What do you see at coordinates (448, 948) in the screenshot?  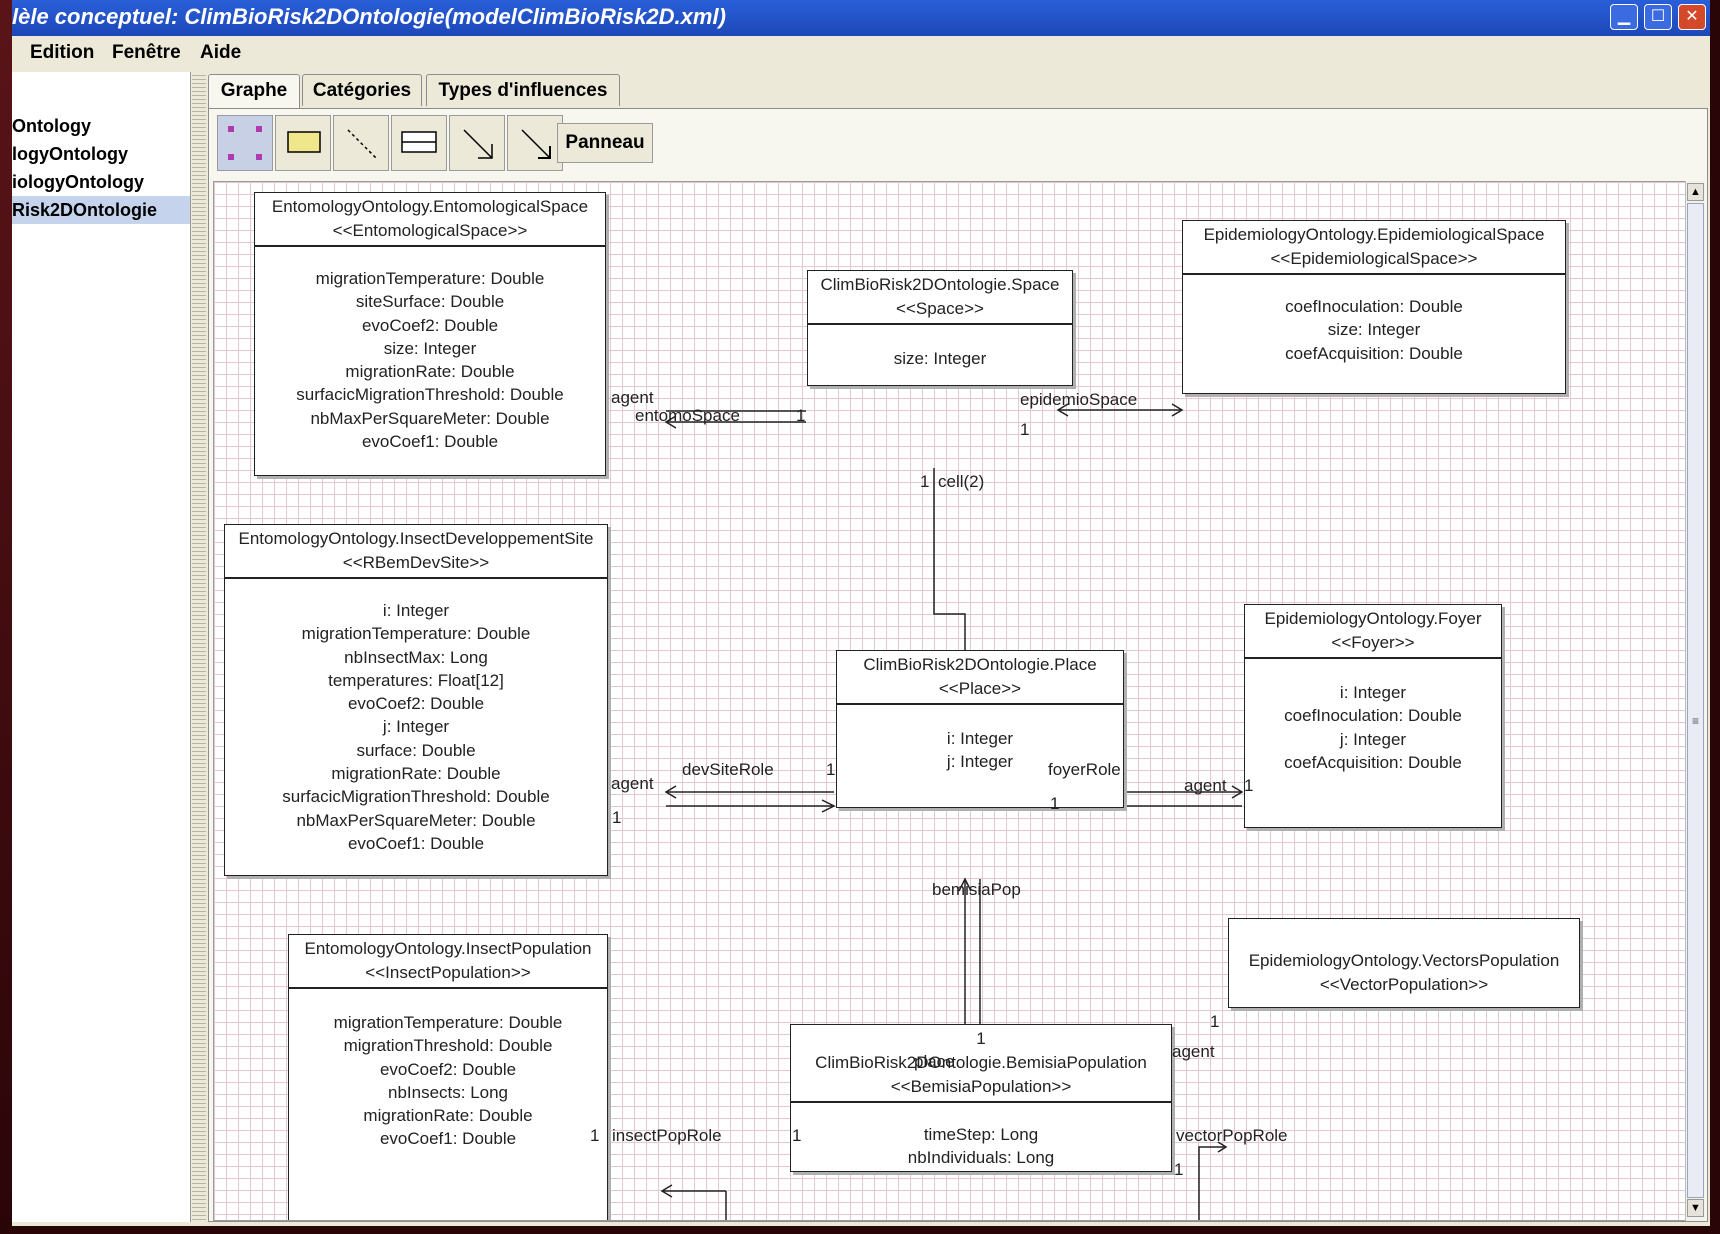 I see `class-name: EntomologyOntology.InsectPopulation` at bounding box center [448, 948].